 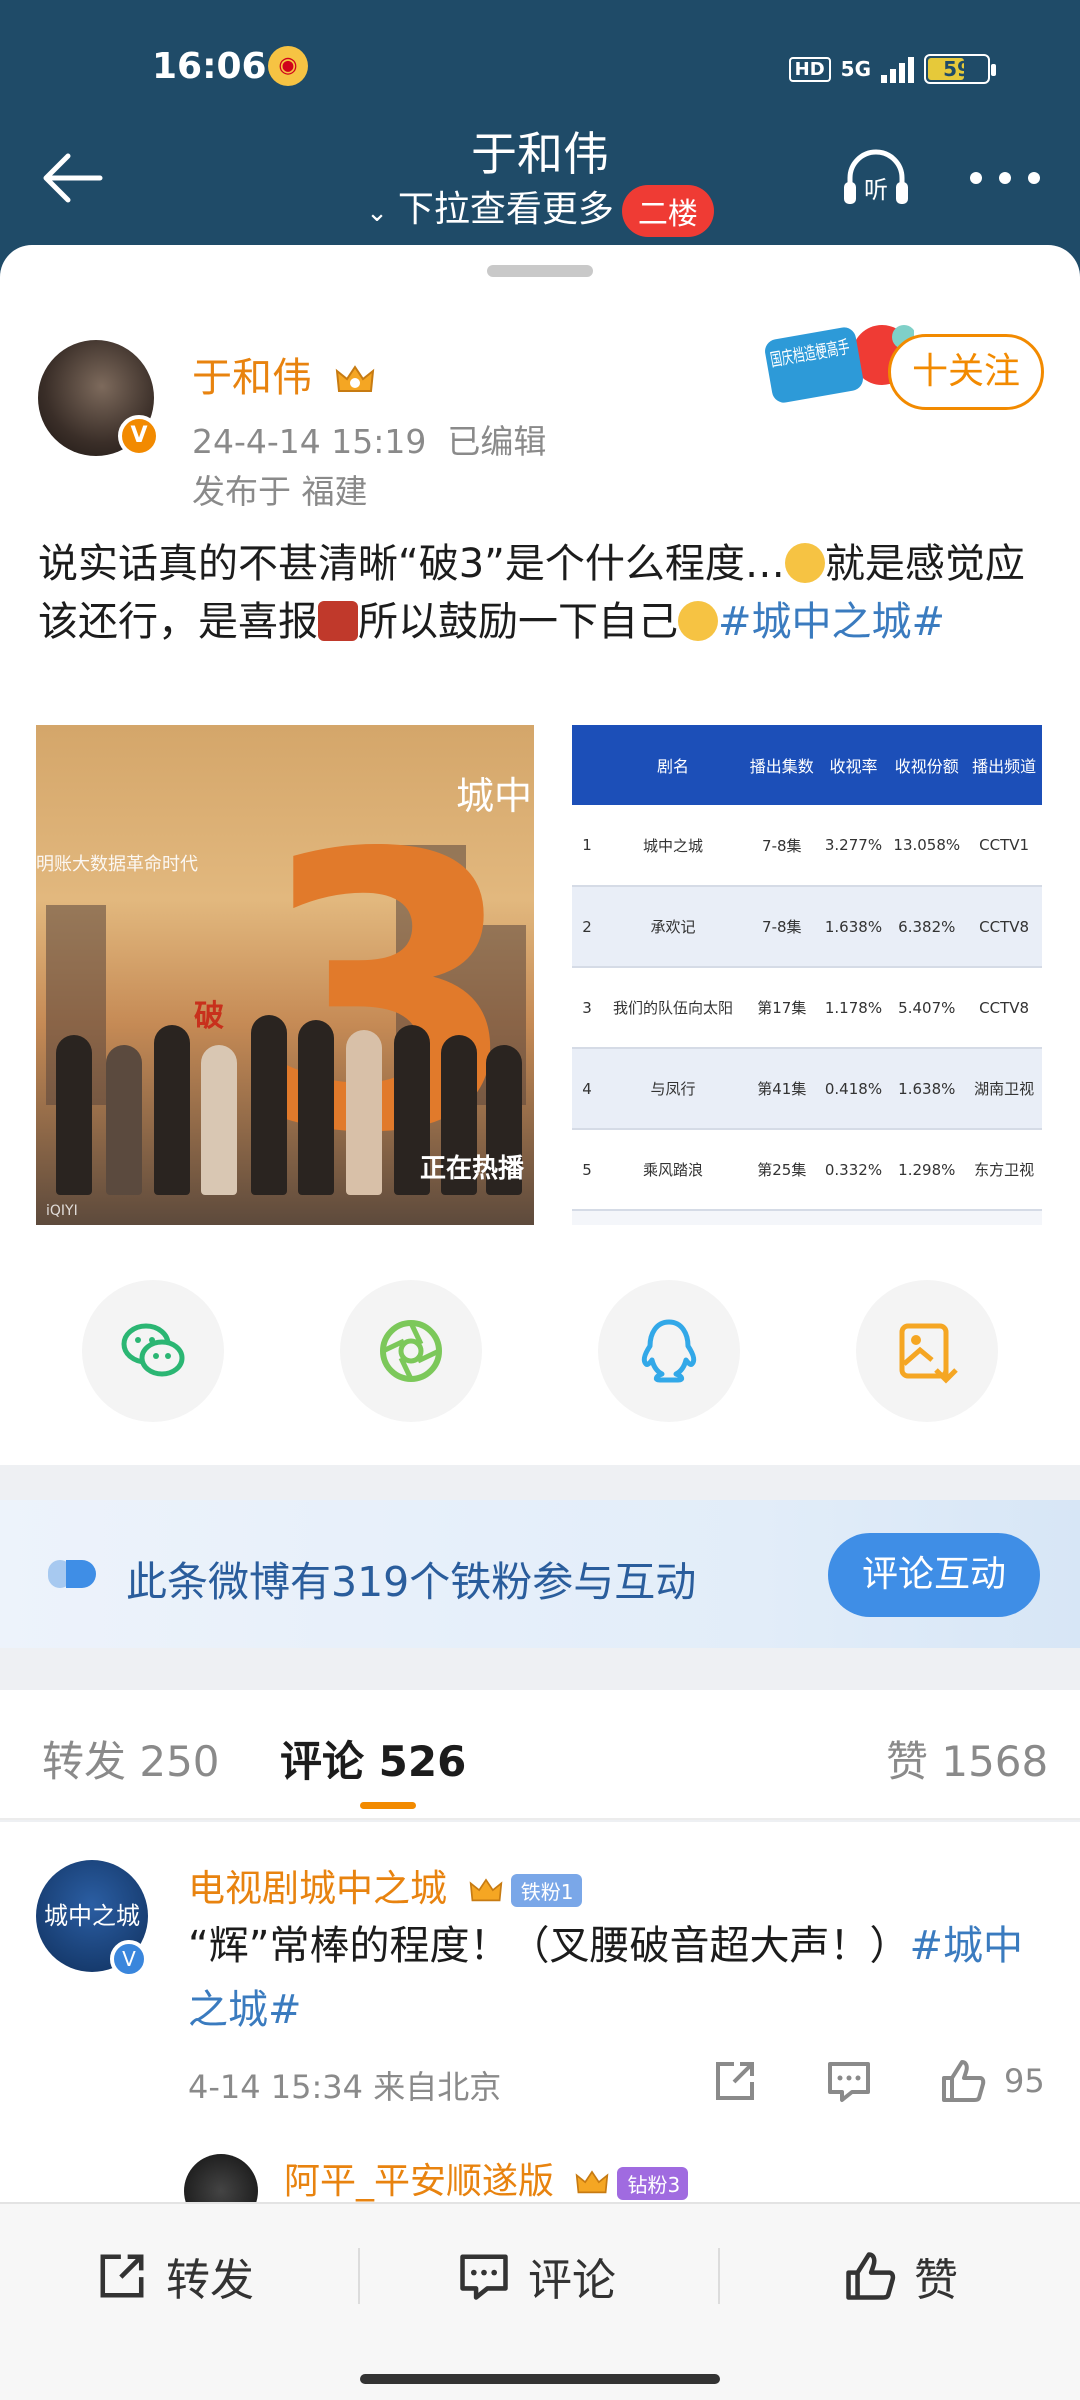 I want to click on like-button: 赞, so click(x=901, y=2276).